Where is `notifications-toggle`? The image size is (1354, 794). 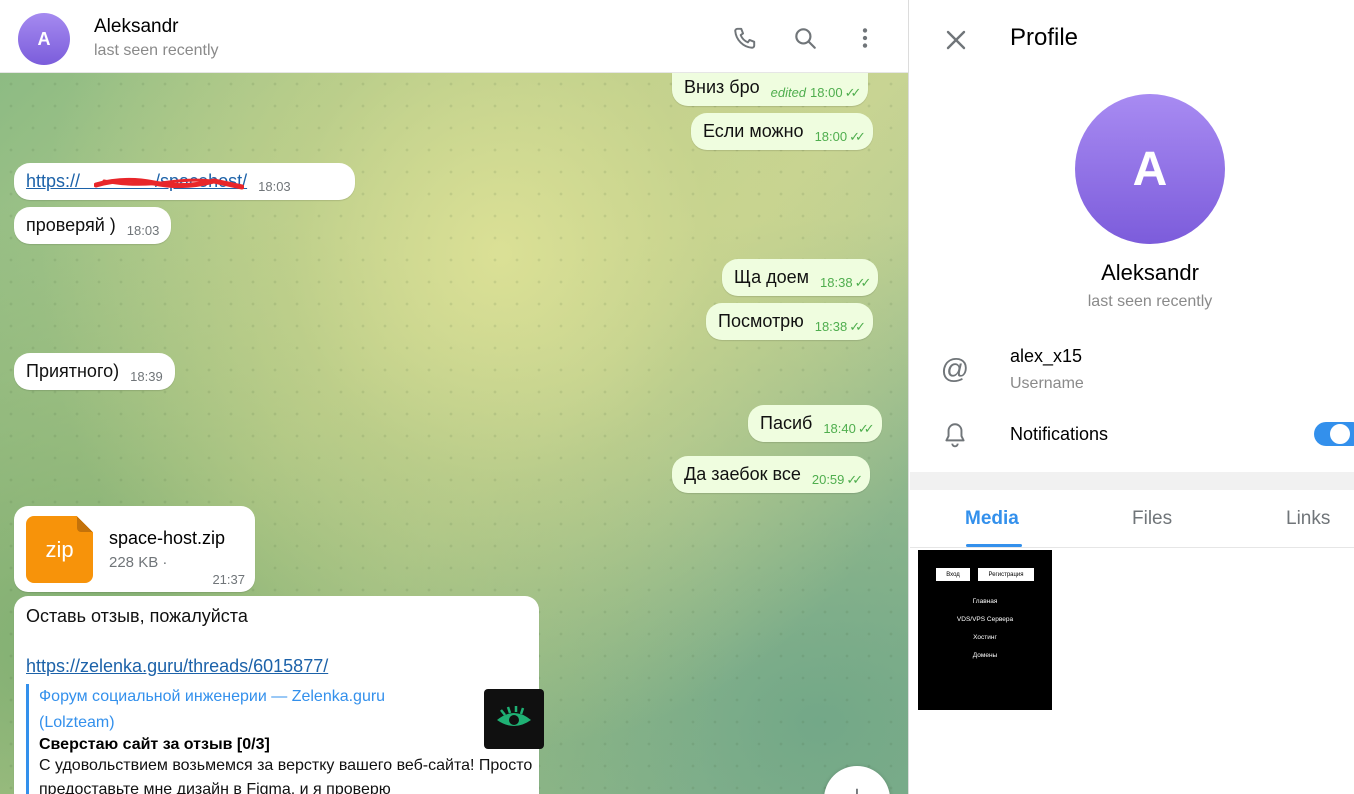 notifications-toggle is located at coordinates (1334, 434).